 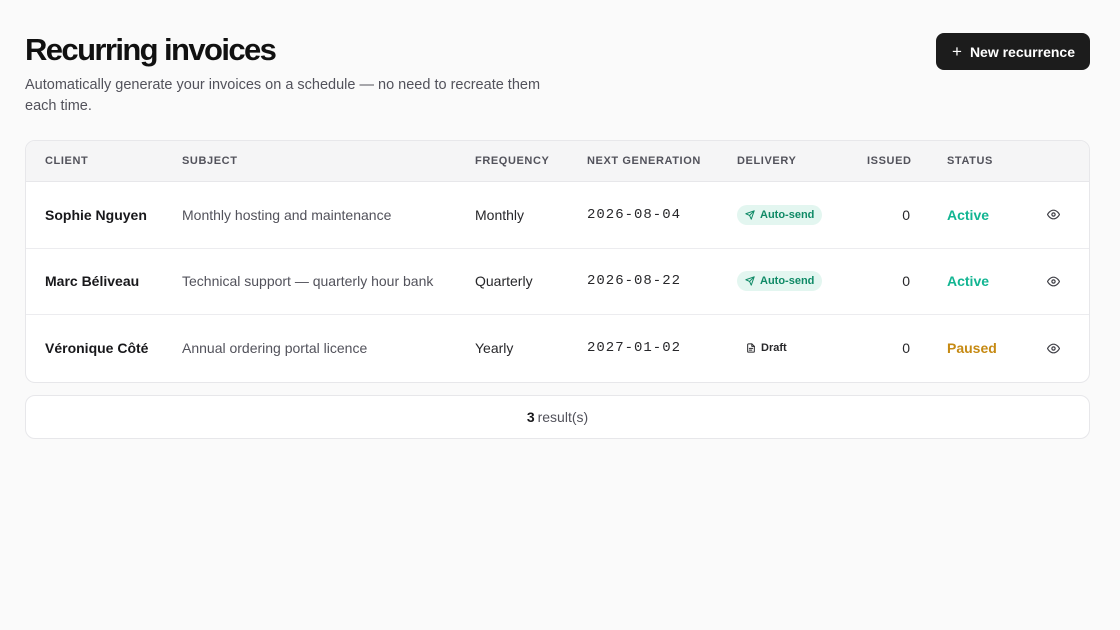 What do you see at coordinates (634, 281) in the screenshot?
I see `next-generation-date: 2026-08-22` at bounding box center [634, 281].